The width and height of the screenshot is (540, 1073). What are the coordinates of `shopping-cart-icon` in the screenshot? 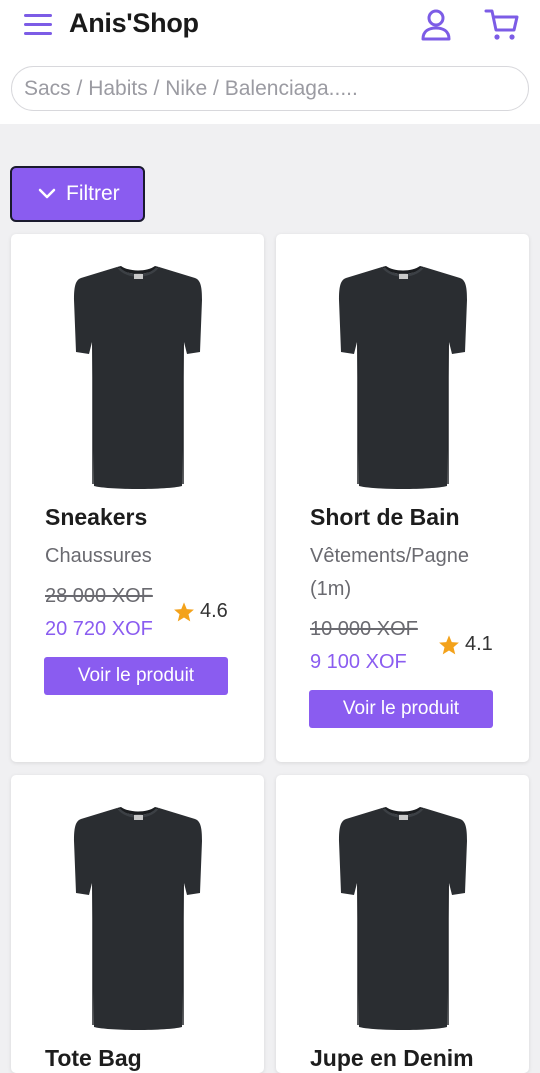 It's located at (502, 25).